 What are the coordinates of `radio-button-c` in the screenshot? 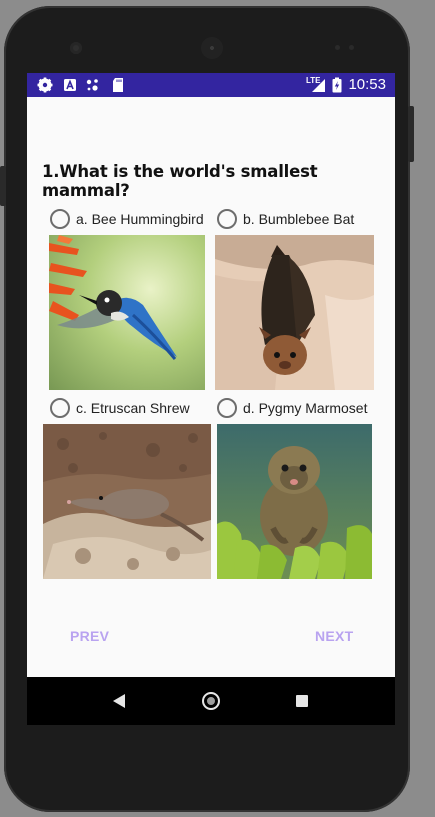 It's located at (60, 408).